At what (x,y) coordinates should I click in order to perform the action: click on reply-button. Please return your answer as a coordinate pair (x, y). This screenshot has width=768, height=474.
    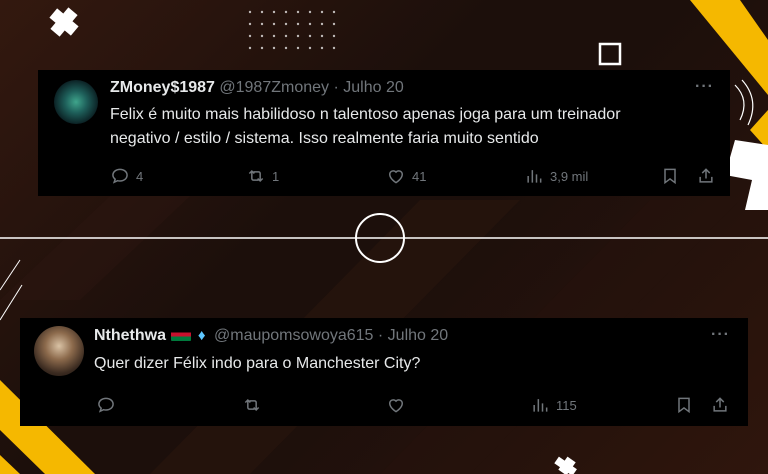
    Looking at the image, I should click on (109, 405).